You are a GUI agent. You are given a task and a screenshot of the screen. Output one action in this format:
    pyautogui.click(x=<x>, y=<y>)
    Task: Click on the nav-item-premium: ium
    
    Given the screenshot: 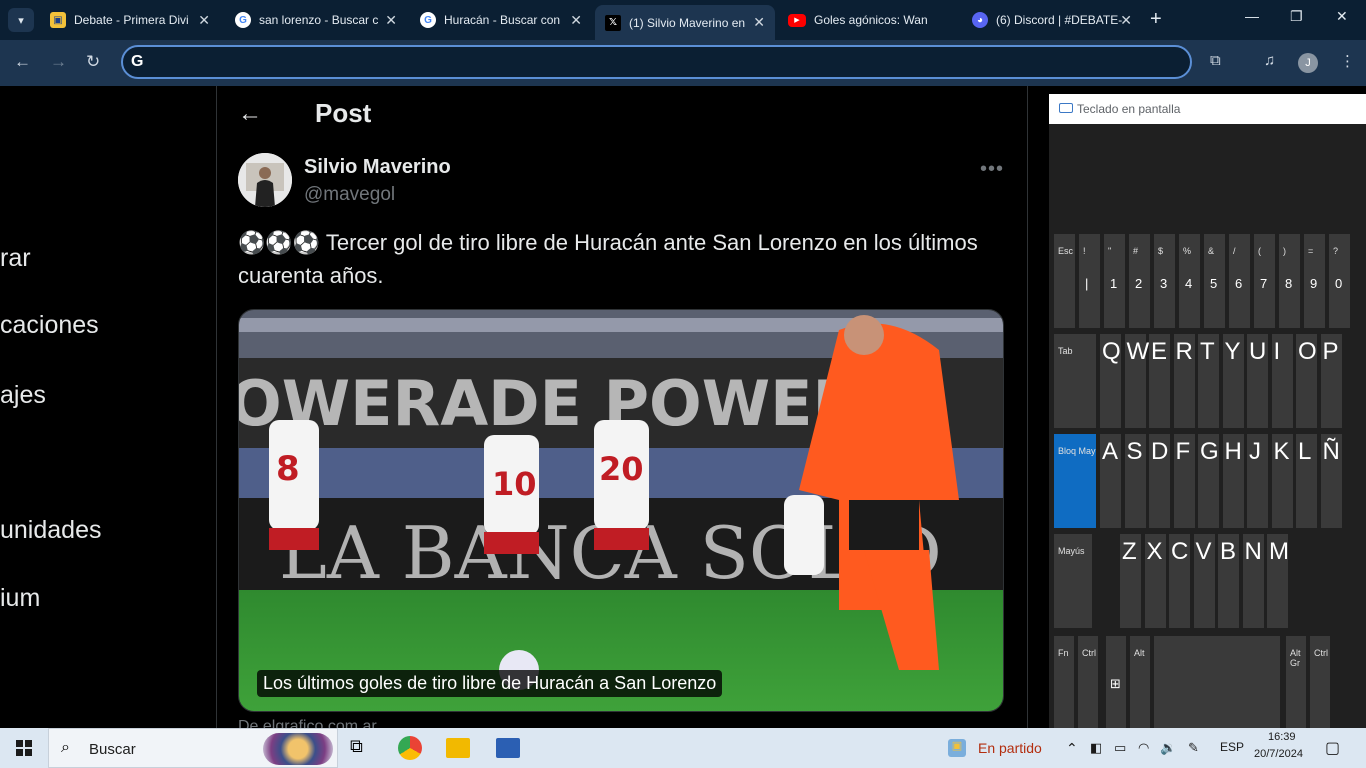 What is the action you would take?
    pyautogui.click(x=20, y=598)
    